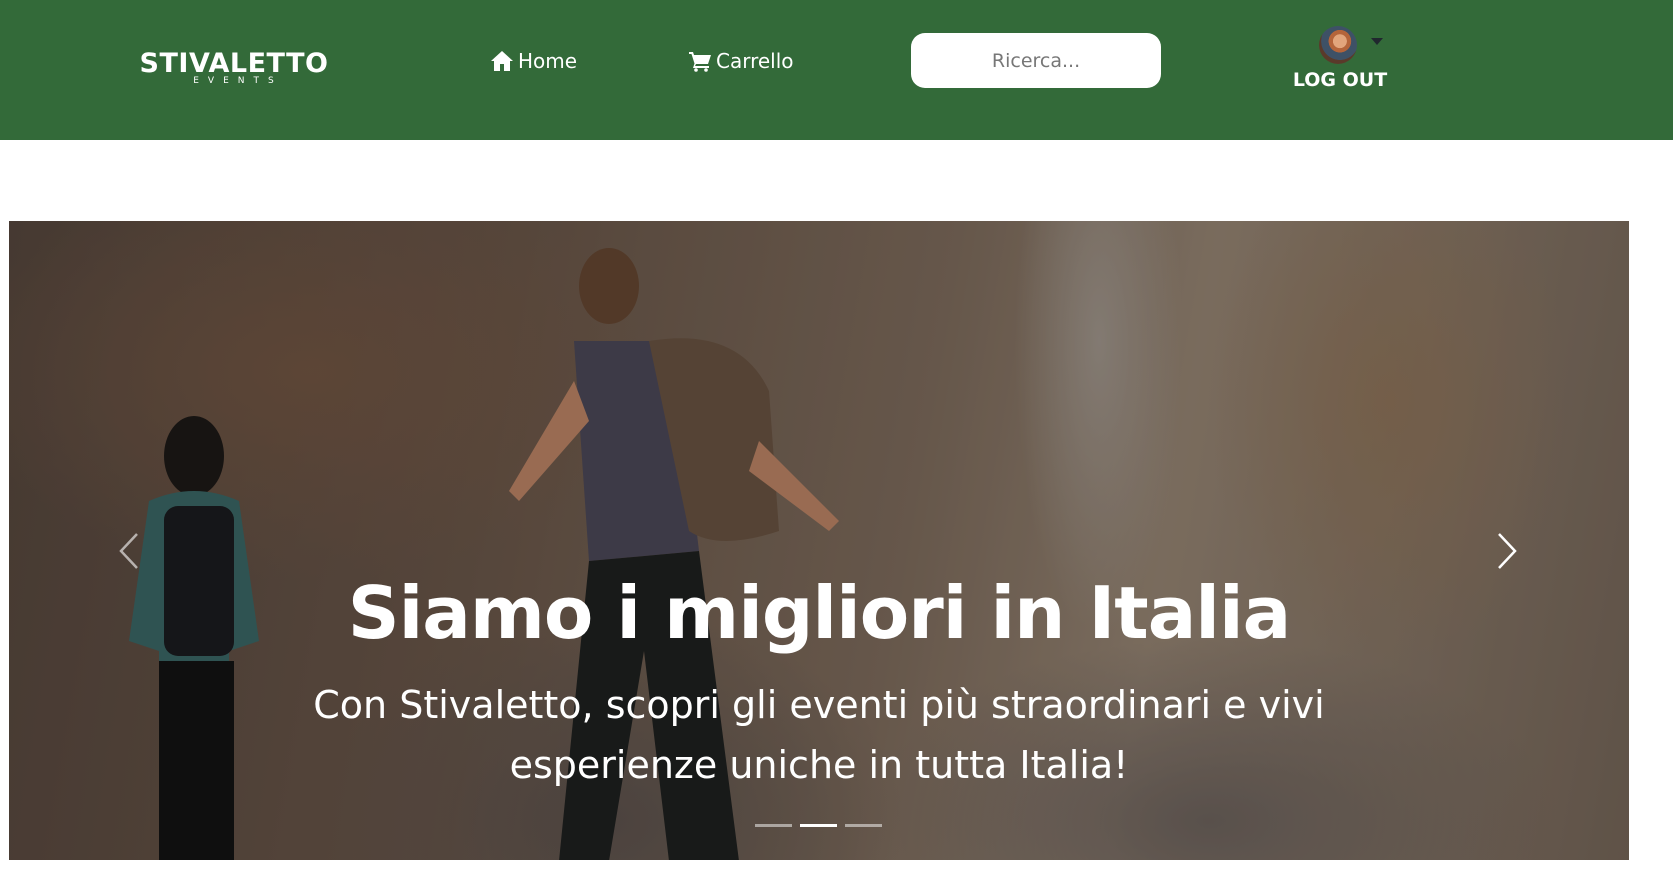 The height and width of the screenshot is (885, 1673). I want to click on search-input, so click(1036, 60).